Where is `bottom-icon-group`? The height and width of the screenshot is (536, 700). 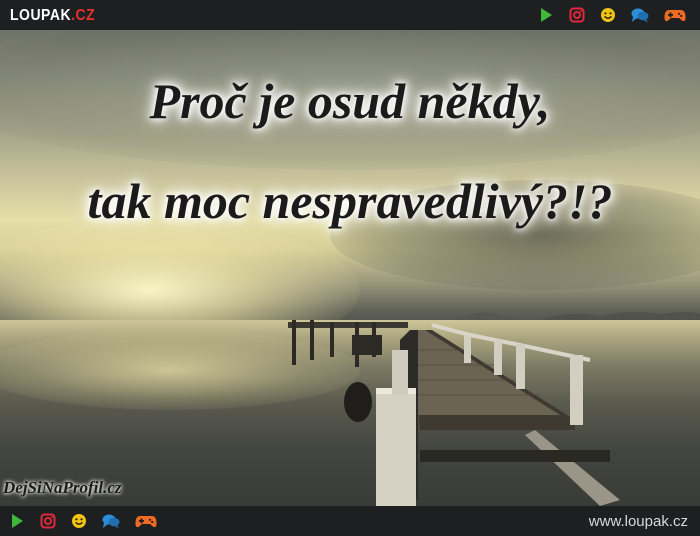
bottom-icon-group is located at coordinates (90, 521).